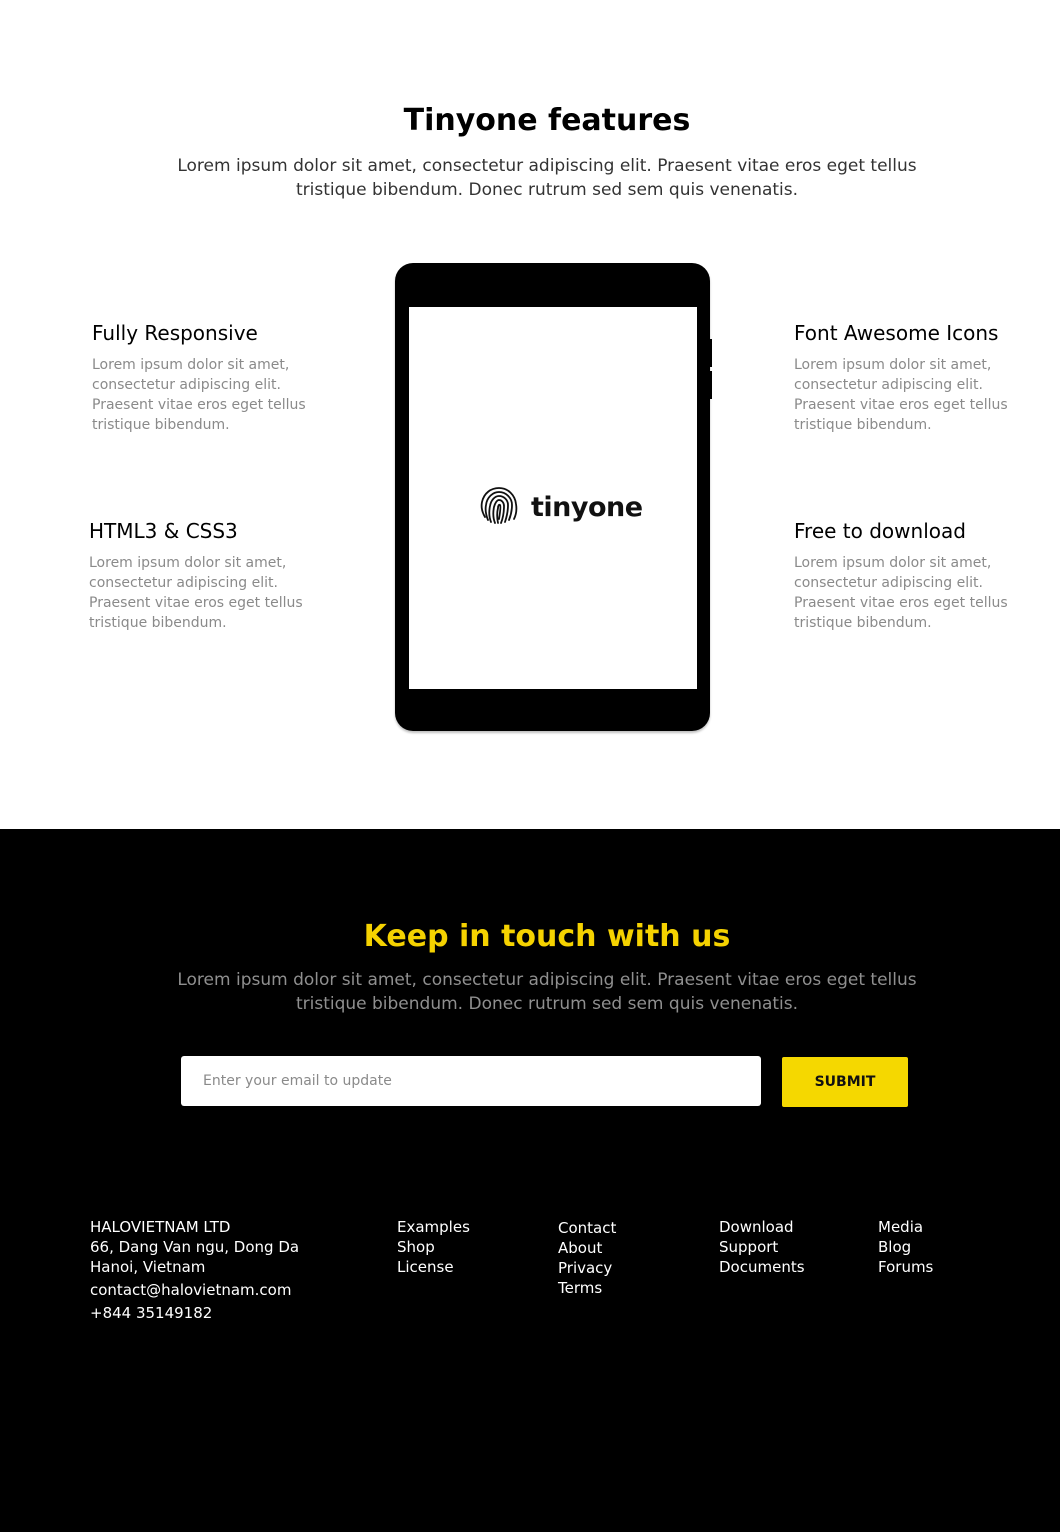  I want to click on submit-button: SUBMIT, so click(845, 1082).